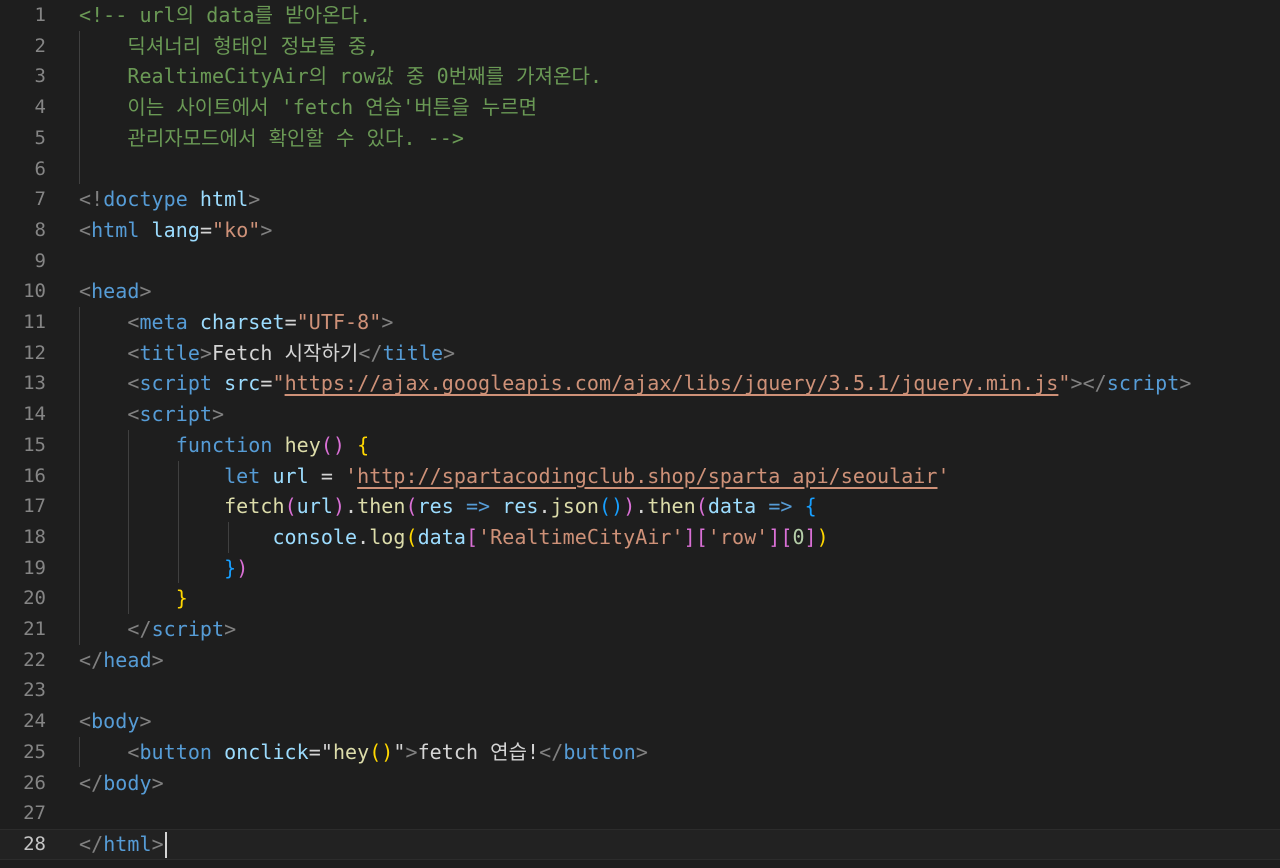  What do you see at coordinates (640, 598) in the screenshot?
I see `code-line: 20 }` at bounding box center [640, 598].